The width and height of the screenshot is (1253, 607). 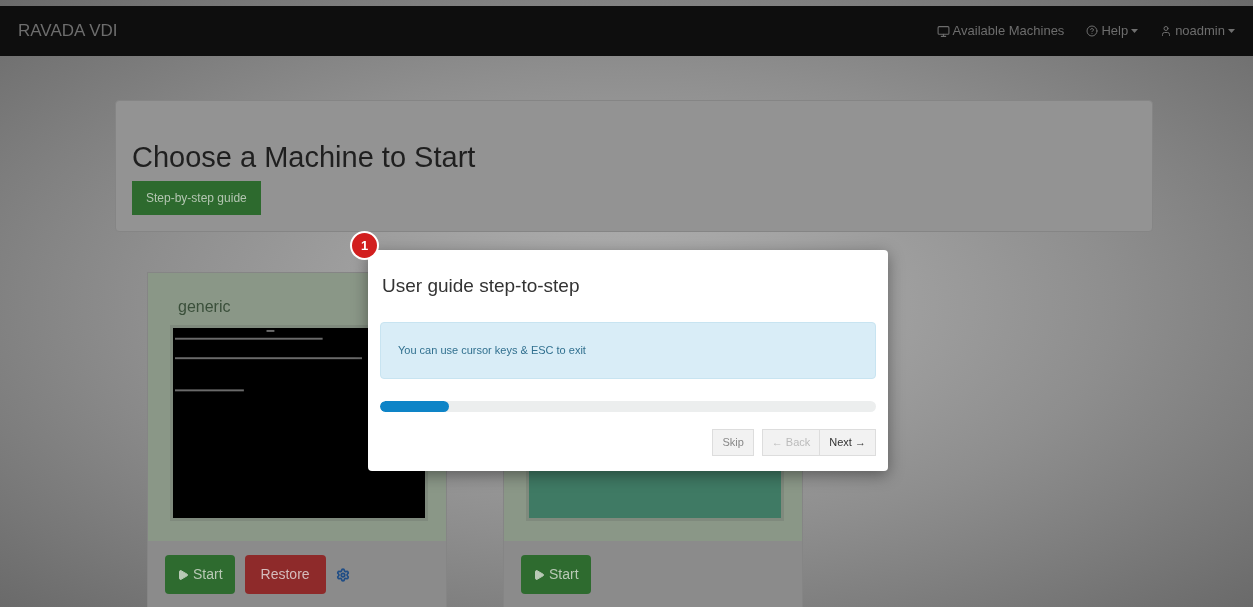 I want to click on nav-link: Available Machines, so click(x=1000, y=31).